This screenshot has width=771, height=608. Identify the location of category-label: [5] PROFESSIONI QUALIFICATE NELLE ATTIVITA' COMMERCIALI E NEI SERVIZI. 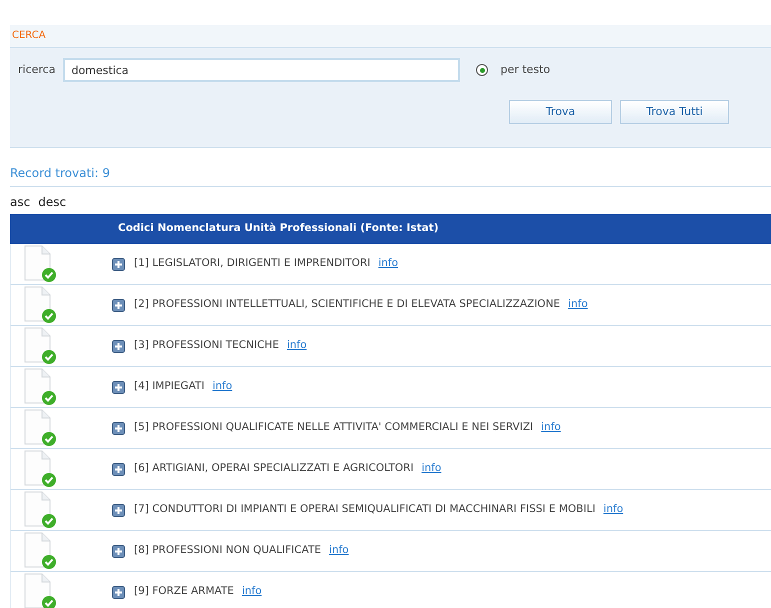
(334, 428).